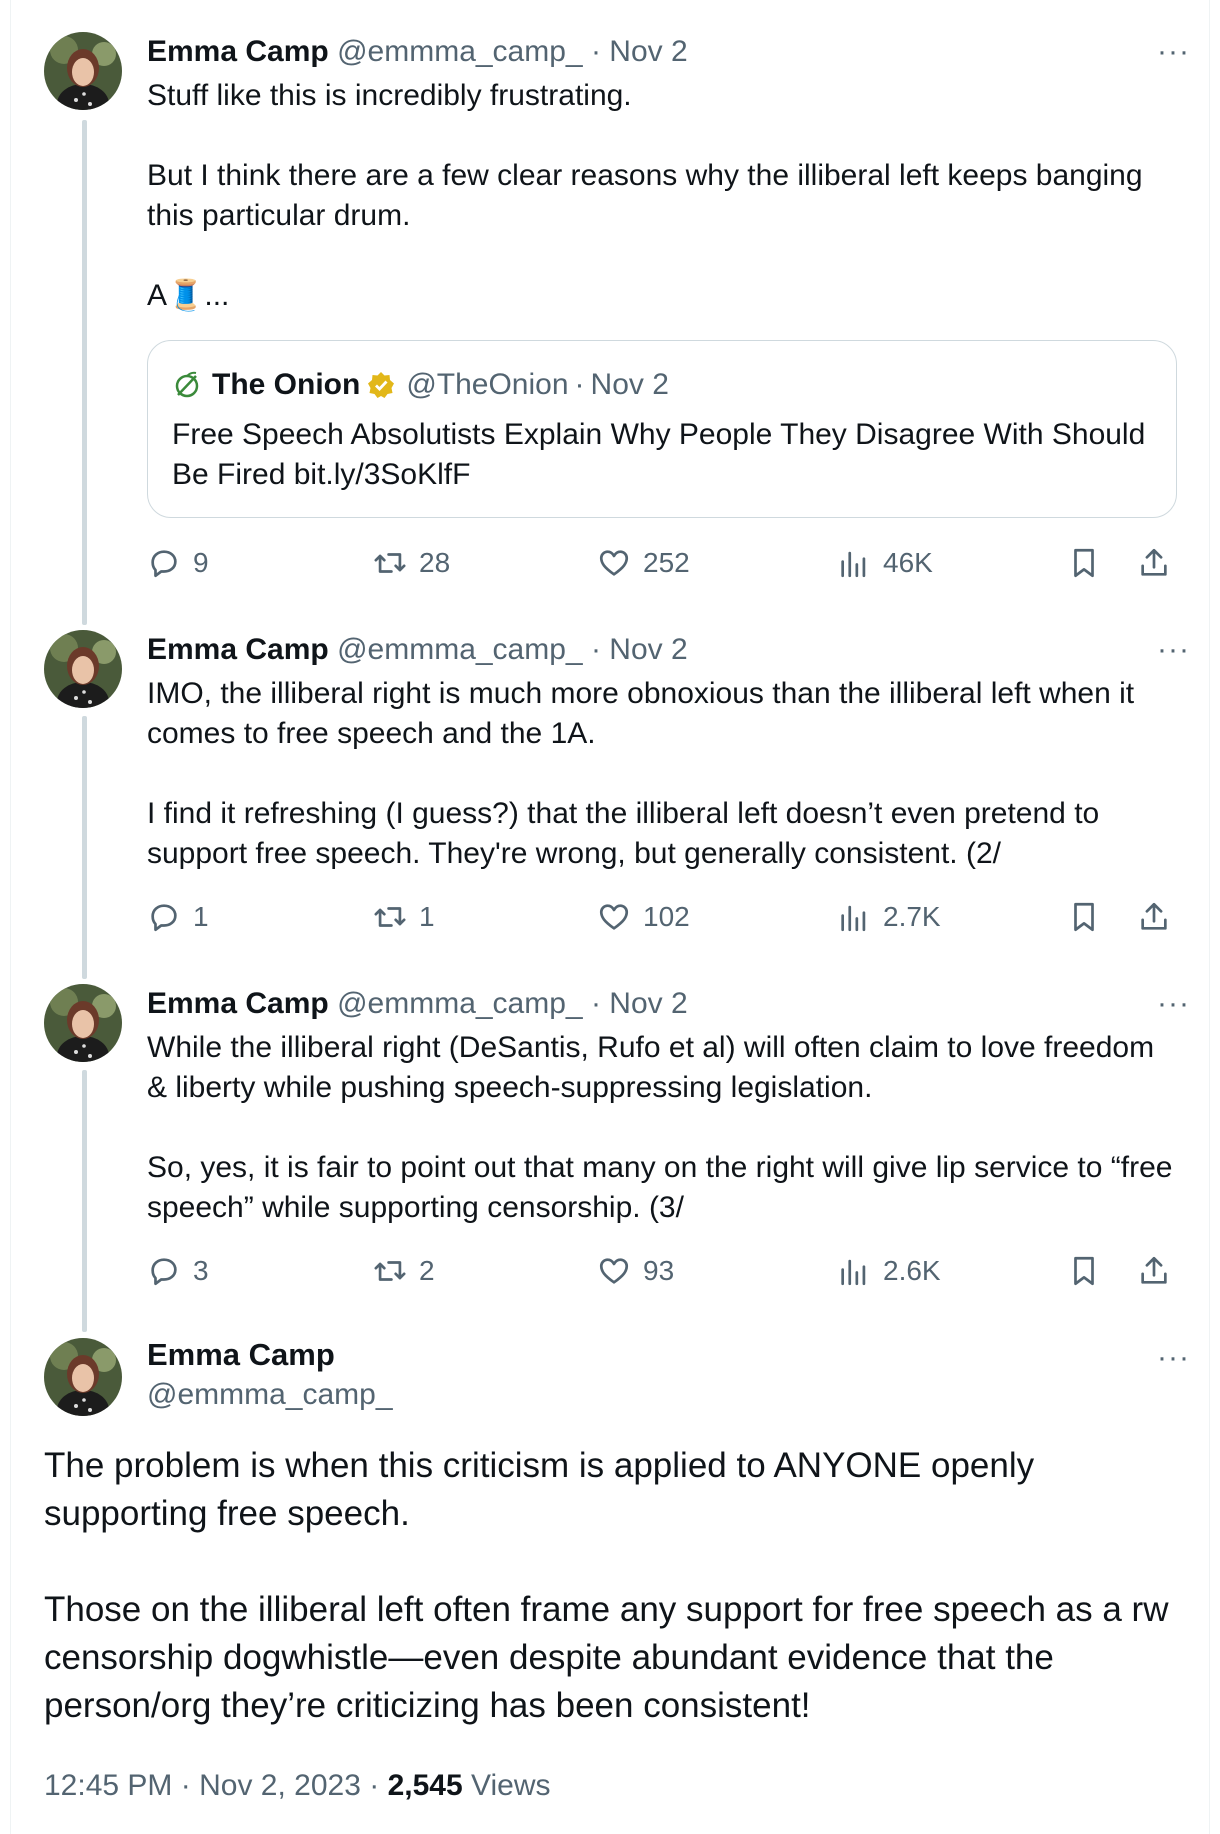 The height and width of the screenshot is (1834, 1220). I want to click on reply-button: 9, so click(178, 563).